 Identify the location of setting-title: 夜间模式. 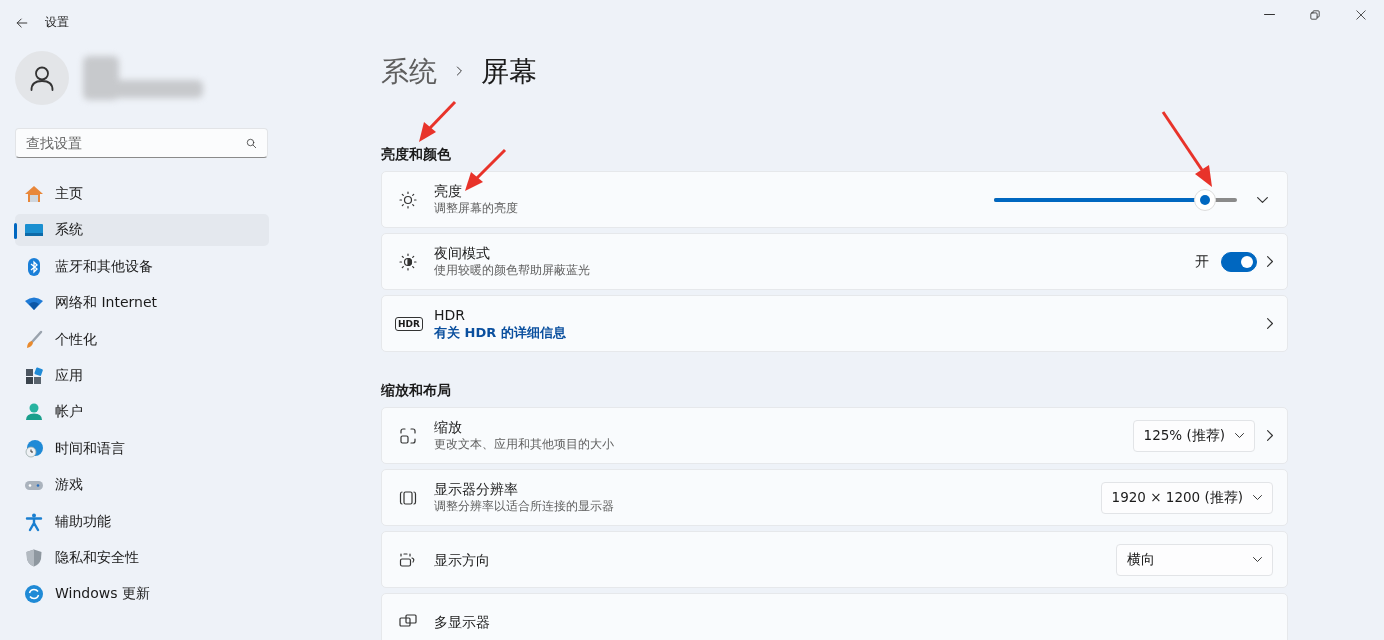
(462, 253).